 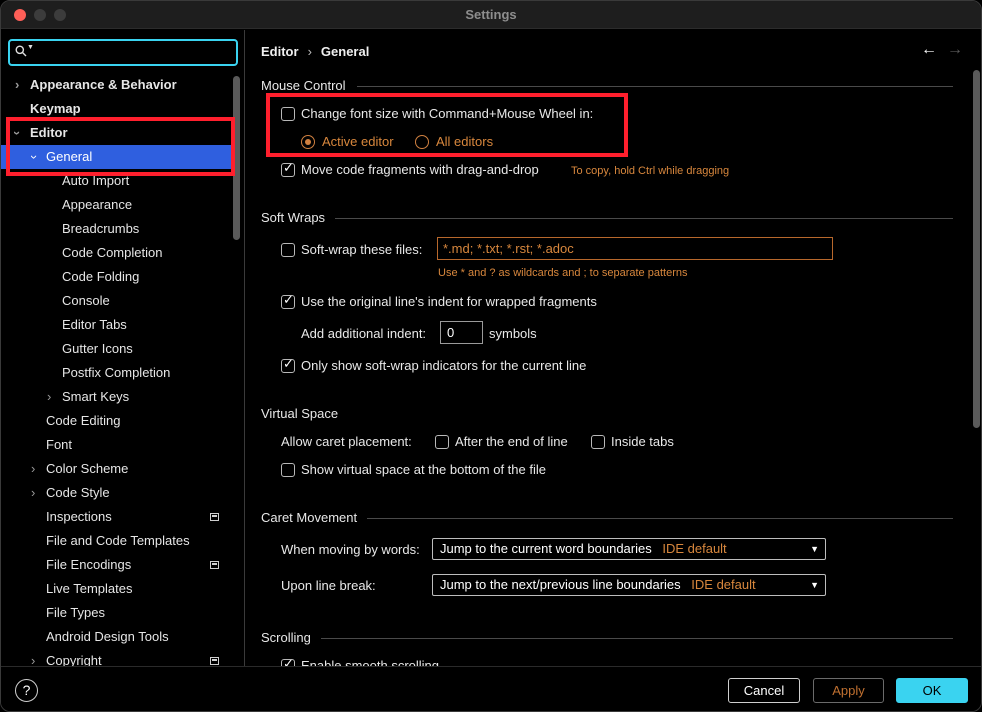 I want to click on section-divider, so click(x=660, y=518).